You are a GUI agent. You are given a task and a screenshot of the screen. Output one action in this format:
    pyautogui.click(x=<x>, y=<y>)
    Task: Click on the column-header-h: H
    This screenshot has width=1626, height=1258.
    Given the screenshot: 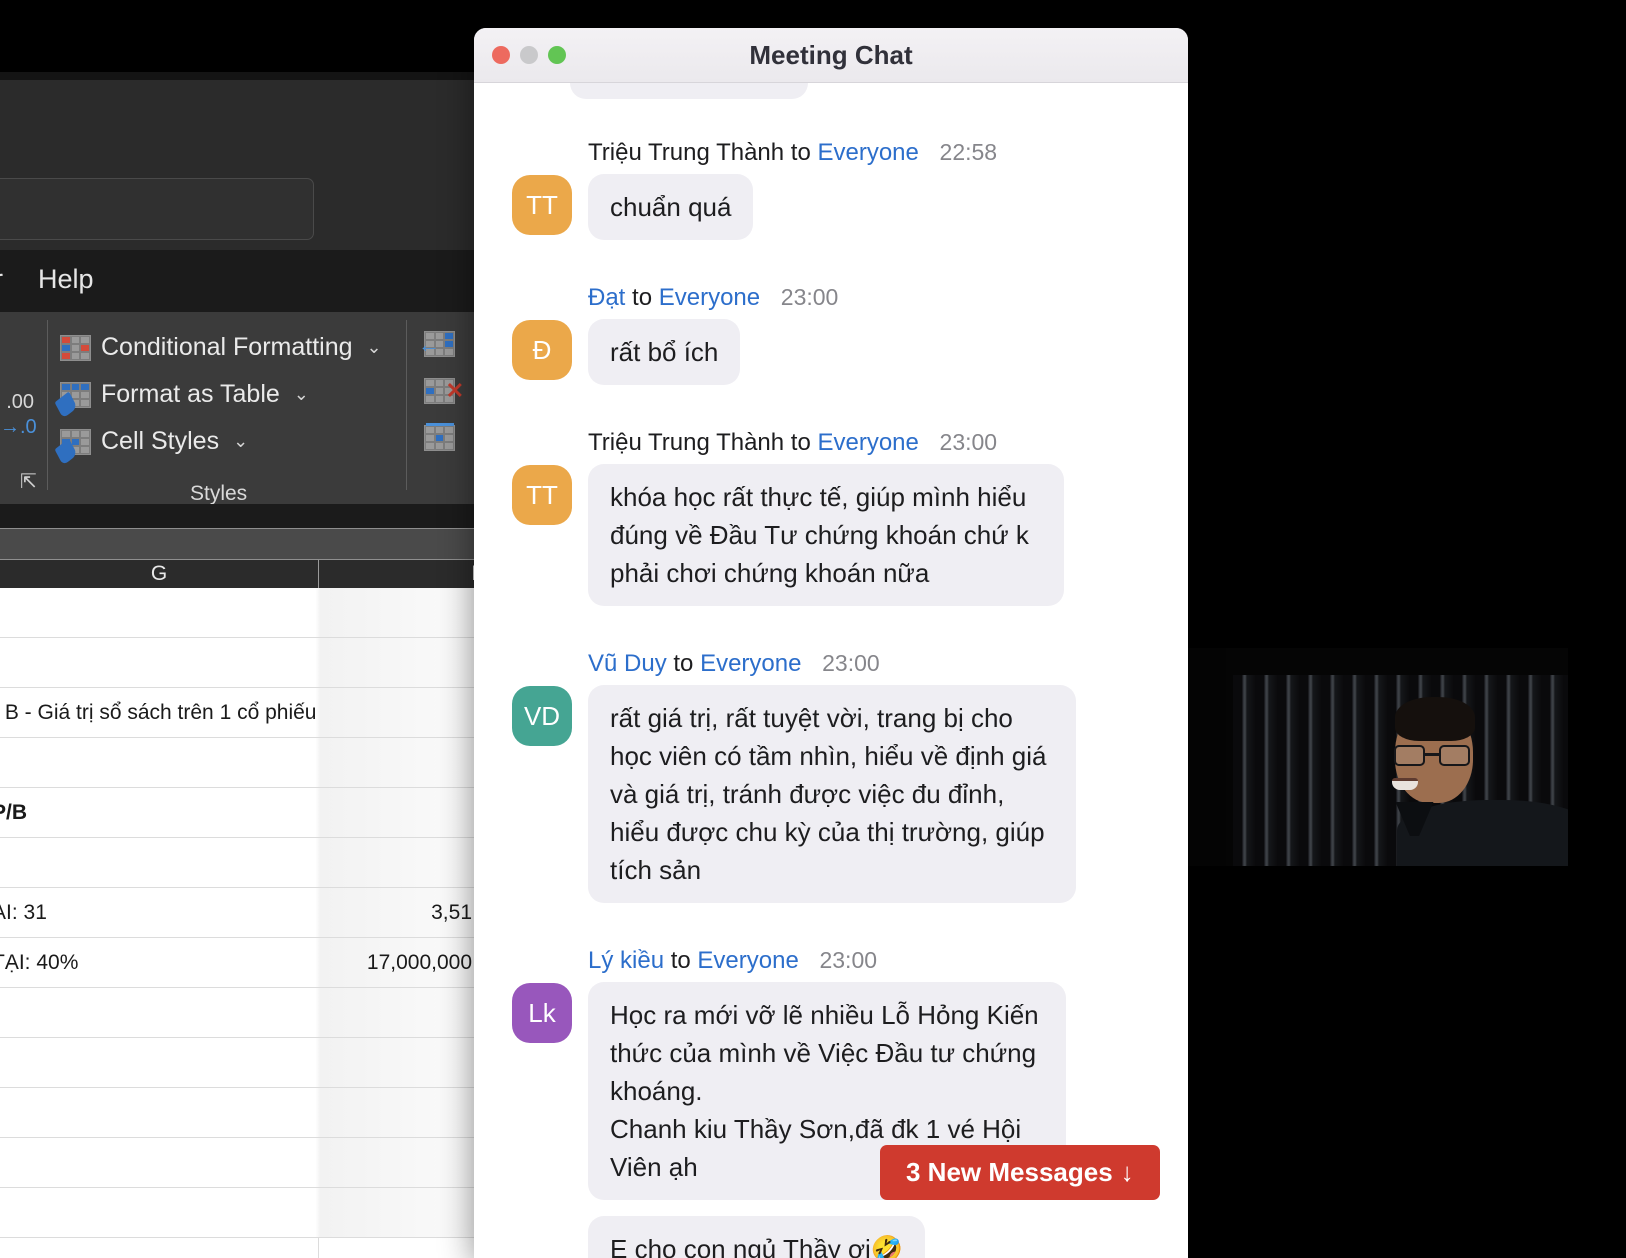 What is the action you would take?
    pyautogui.click(x=399, y=574)
    